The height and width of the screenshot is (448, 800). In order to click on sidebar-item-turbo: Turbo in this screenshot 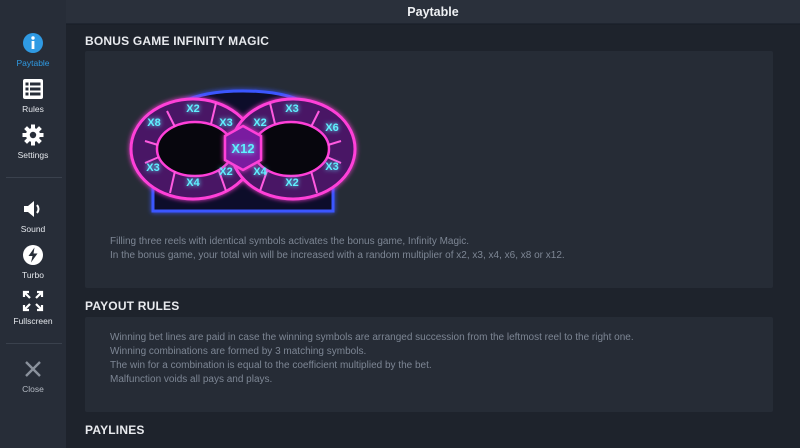, I will do `click(33, 266)`.